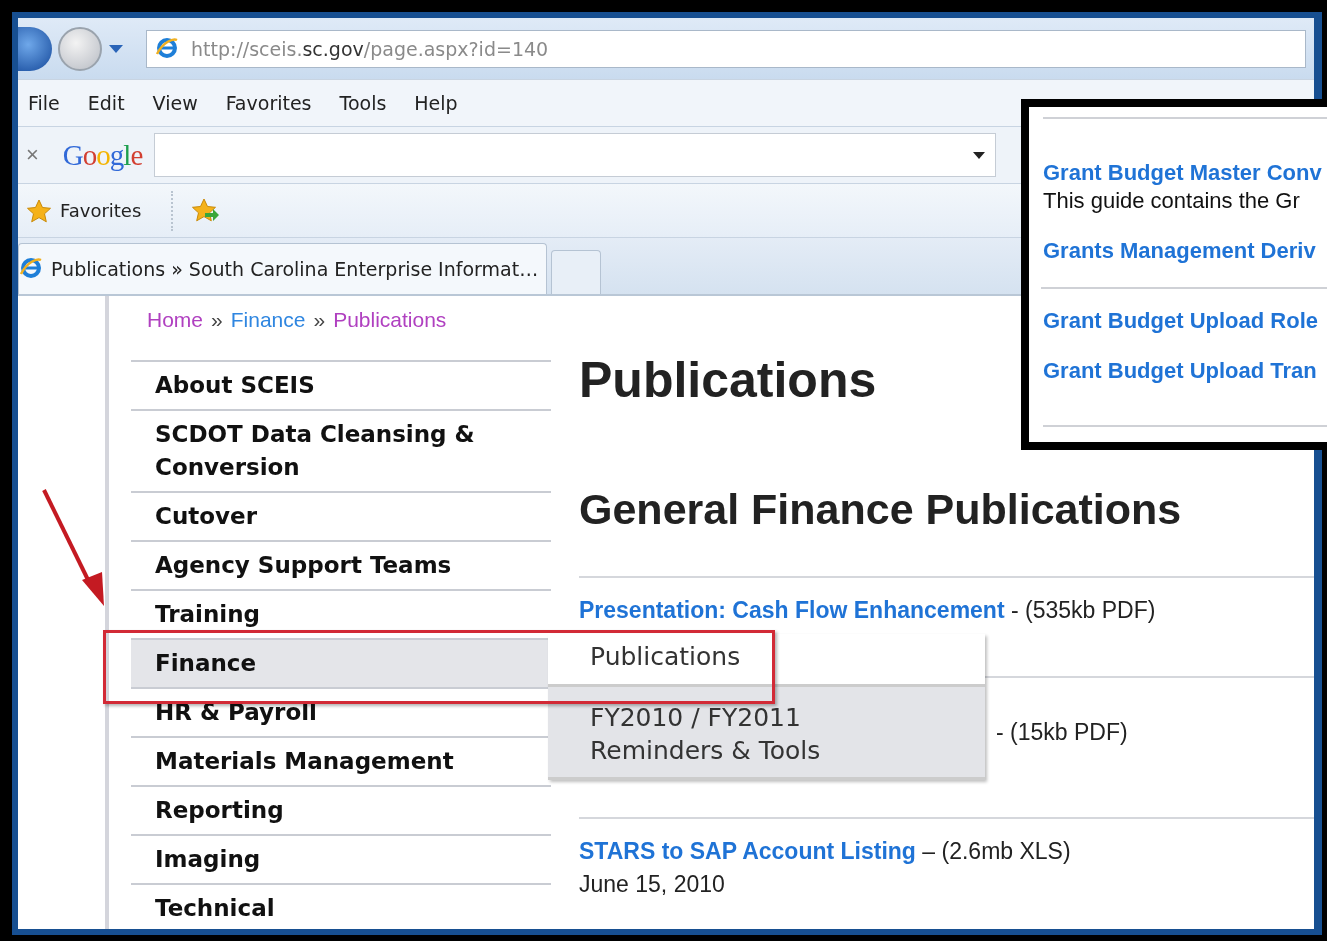 Image resolution: width=1327 pixels, height=941 pixels. What do you see at coordinates (84, 210) in the screenshot?
I see `favorites-button: Favorites` at bounding box center [84, 210].